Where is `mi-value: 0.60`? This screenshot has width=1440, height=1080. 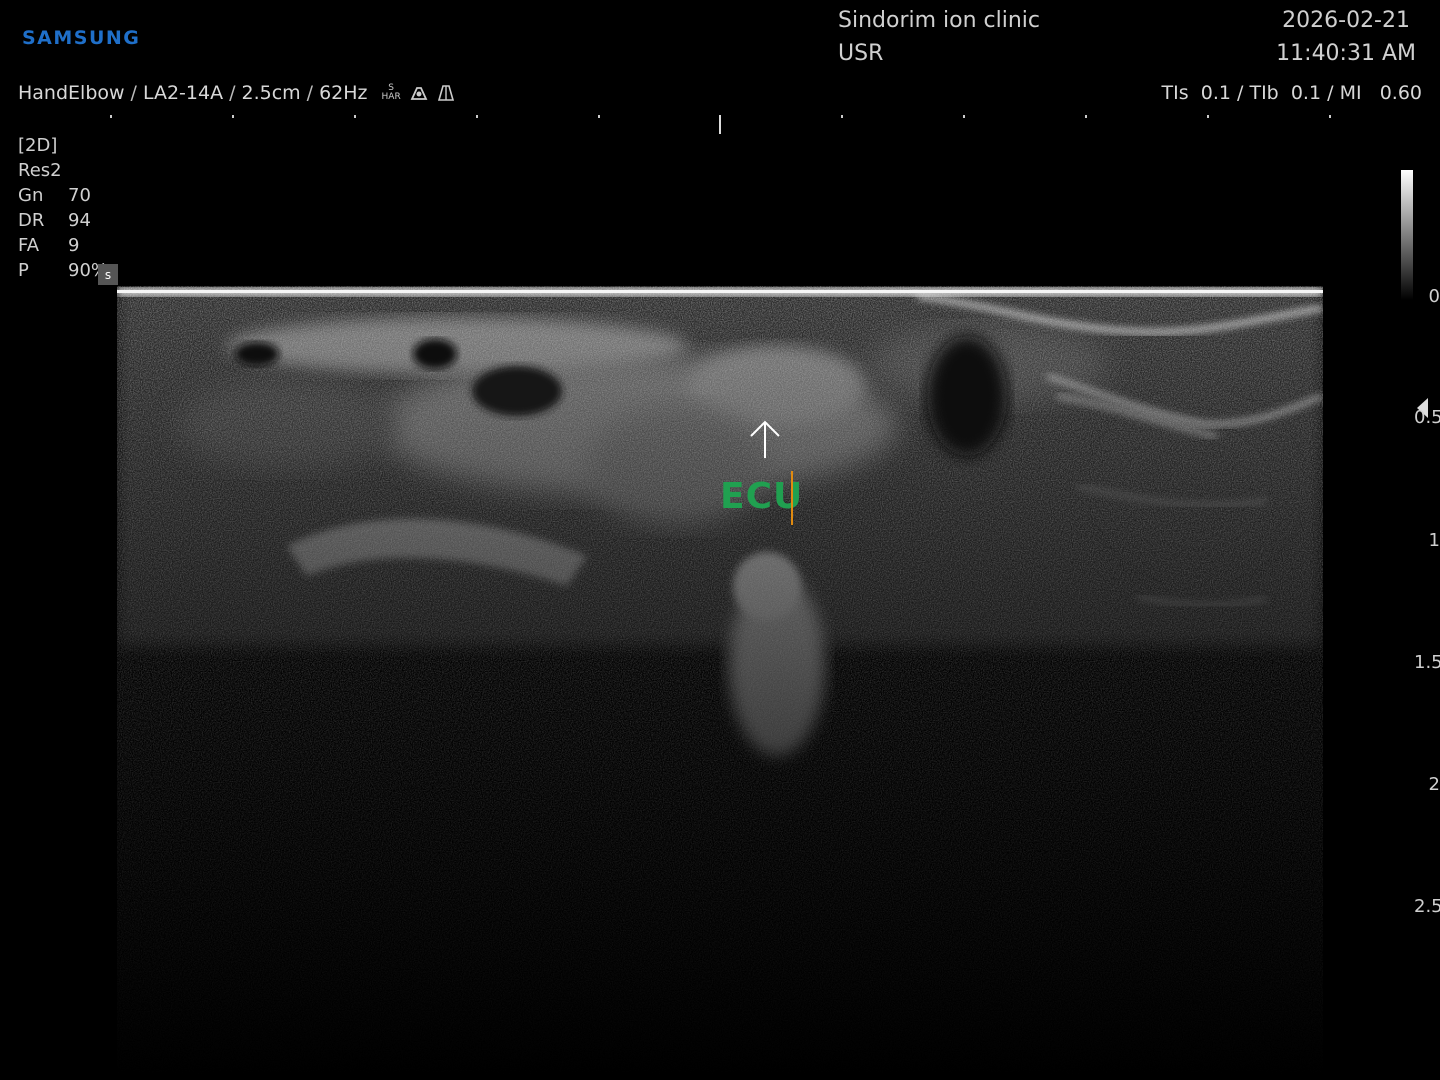 mi-value: 0.60 is located at coordinates (1400, 93).